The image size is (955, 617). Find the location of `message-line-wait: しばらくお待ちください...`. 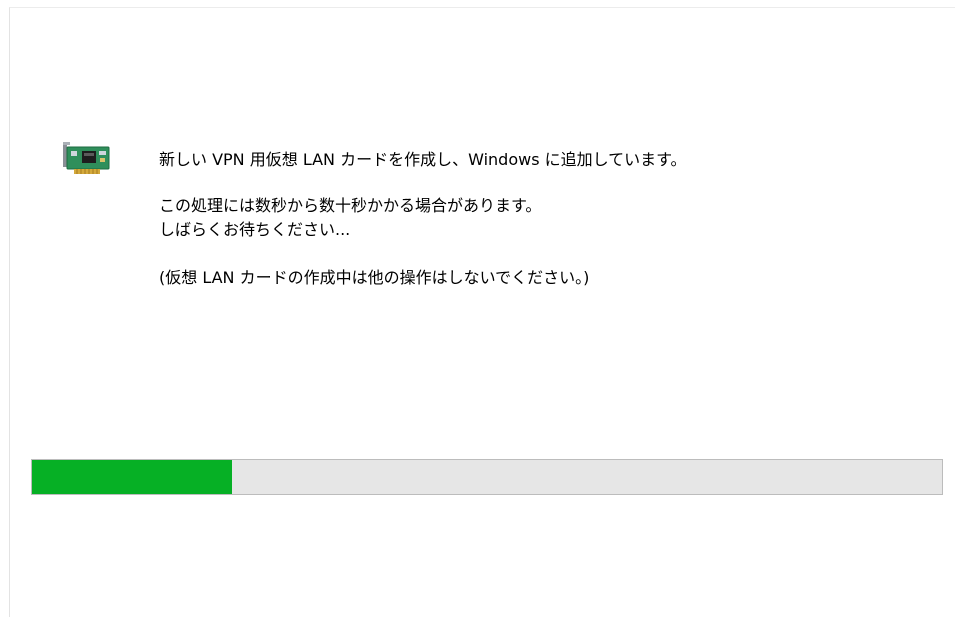

message-line-wait: しばらくお待ちください... is located at coordinates (255, 229).